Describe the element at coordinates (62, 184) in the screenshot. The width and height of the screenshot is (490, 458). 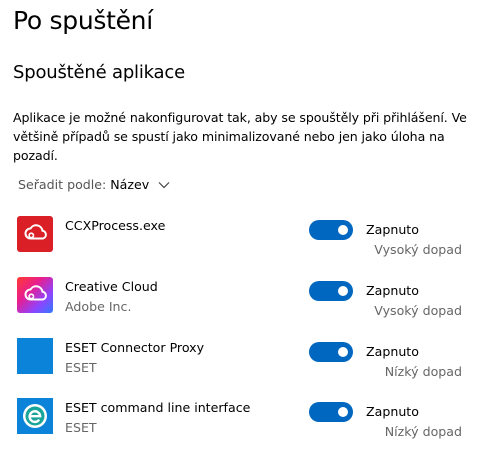
I see `sort-label: Seřadit podle:` at that location.